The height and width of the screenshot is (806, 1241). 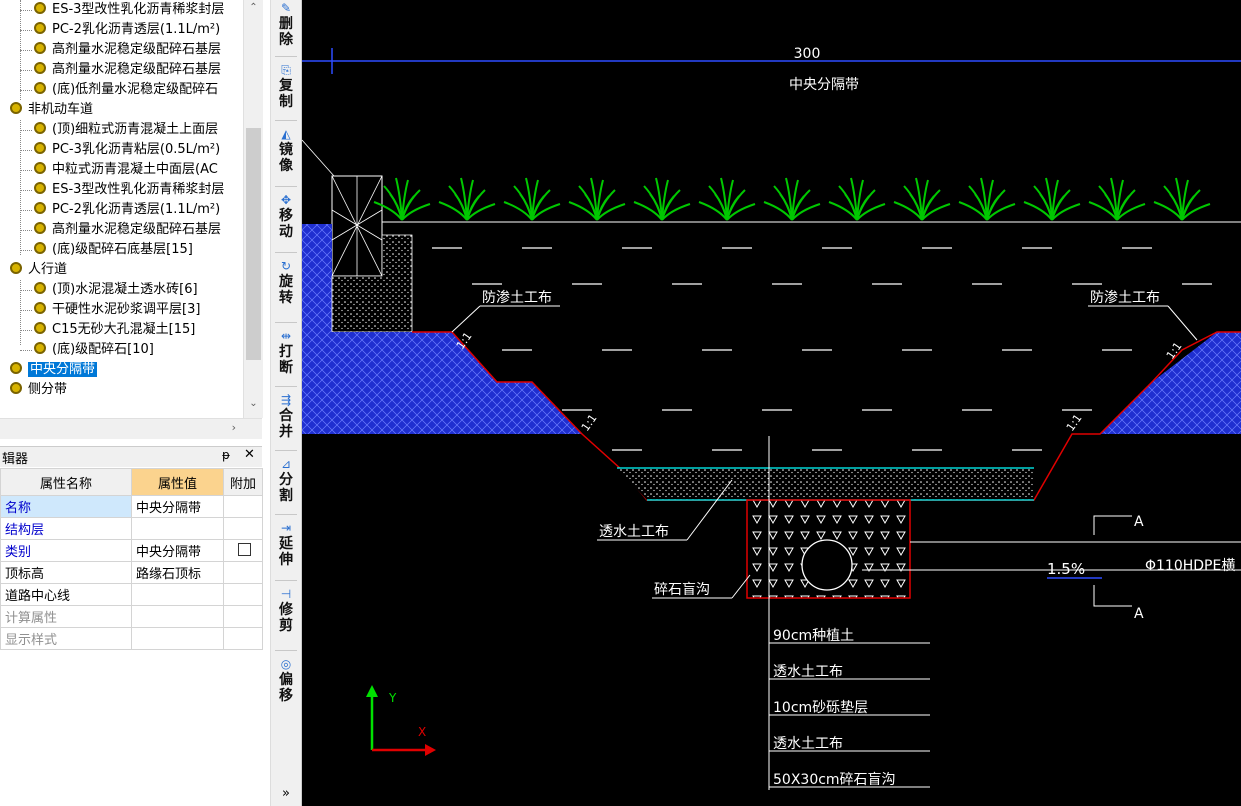 What do you see at coordinates (66, 482) in the screenshot?
I see `header-property-name: 属性名称` at bounding box center [66, 482].